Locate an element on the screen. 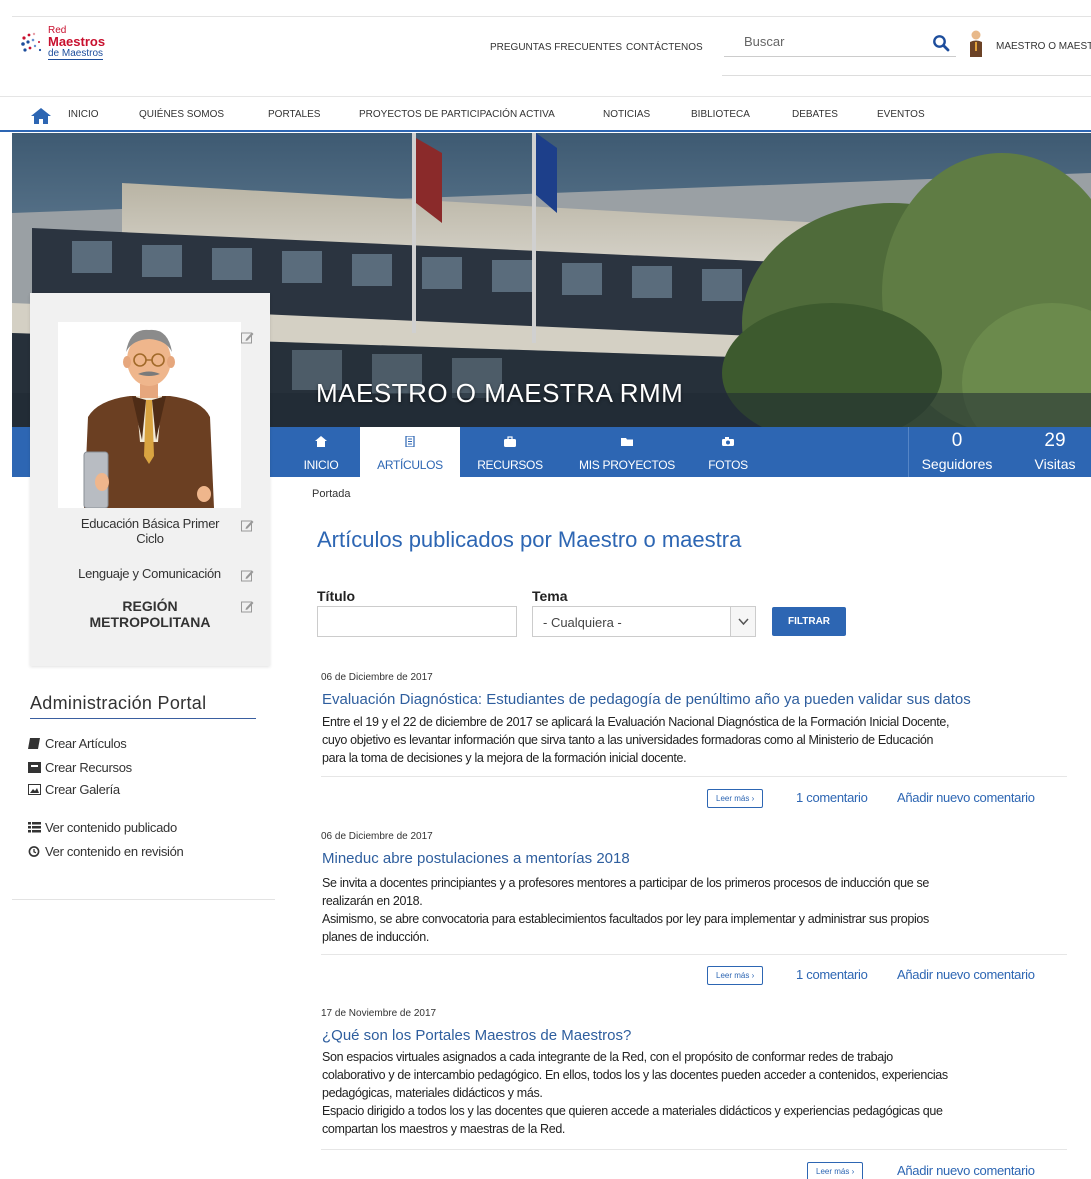 The width and height of the screenshot is (1091, 1179). profile-level: Educación Básica Primer Ciclo is located at coordinates (150, 531).